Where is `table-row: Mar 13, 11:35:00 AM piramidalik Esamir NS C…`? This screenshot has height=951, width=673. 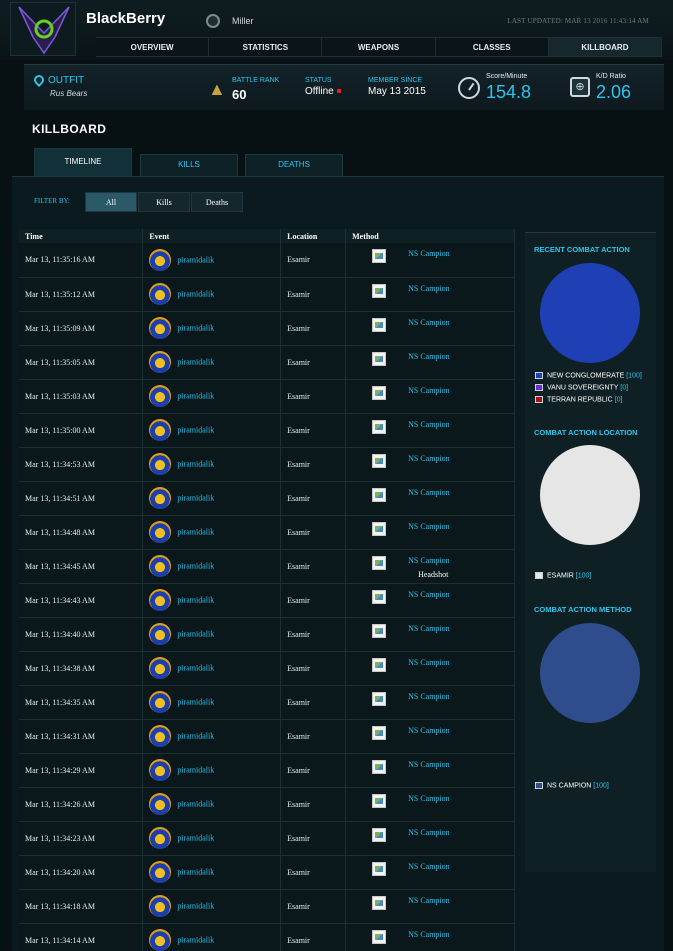
table-row: Mar 13, 11:35:00 AM piramidalik Esamir NS C… is located at coordinates (267, 430).